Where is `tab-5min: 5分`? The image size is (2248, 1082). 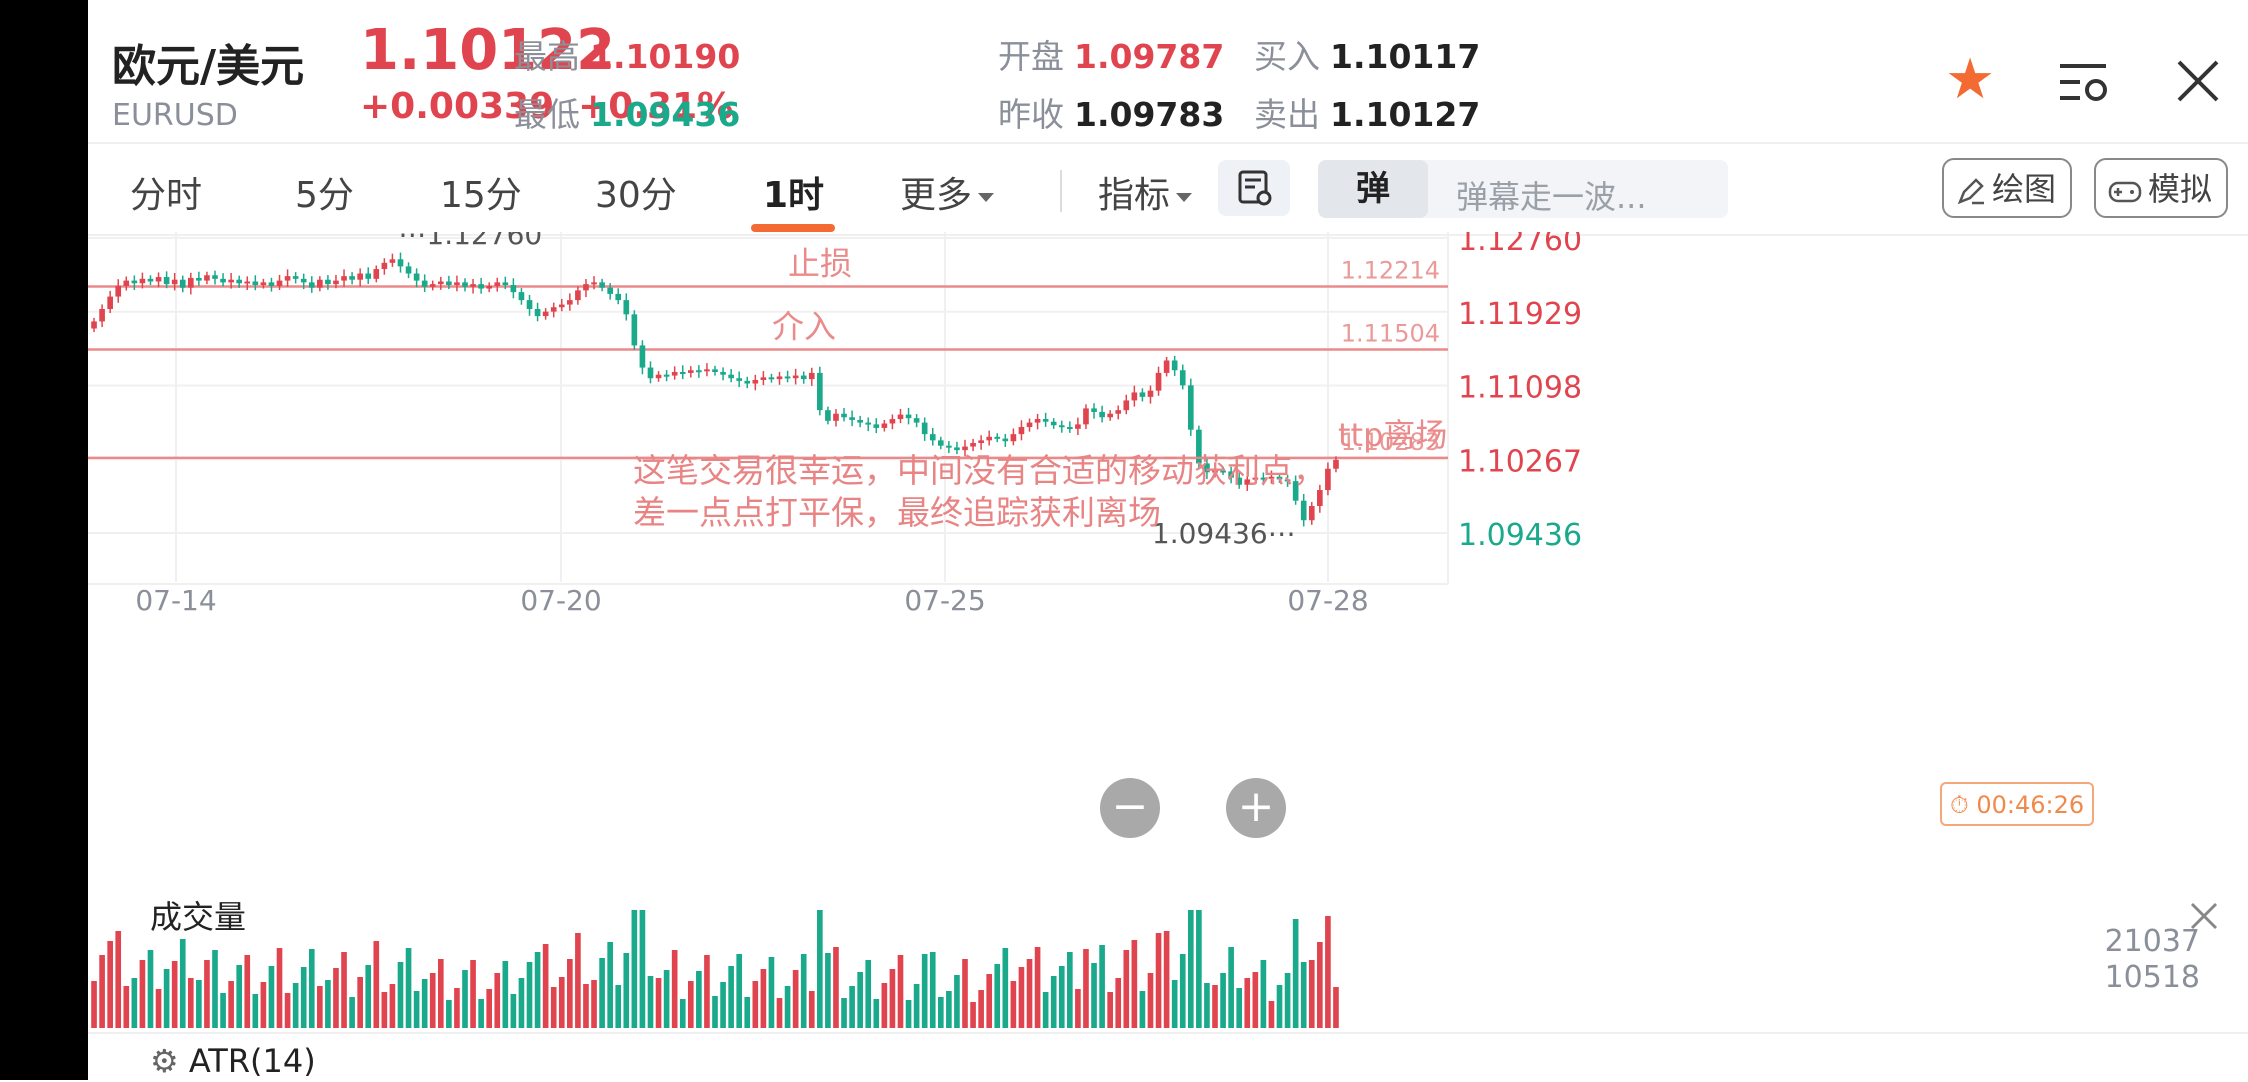 tab-5min: 5分 is located at coordinates (324, 192).